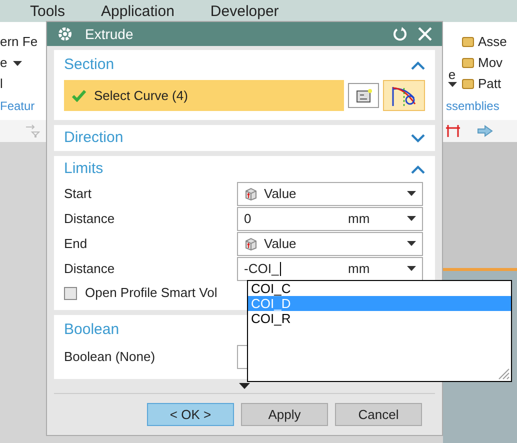  What do you see at coordinates (1, 84) in the screenshot?
I see `ribbon-item: l` at bounding box center [1, 84].